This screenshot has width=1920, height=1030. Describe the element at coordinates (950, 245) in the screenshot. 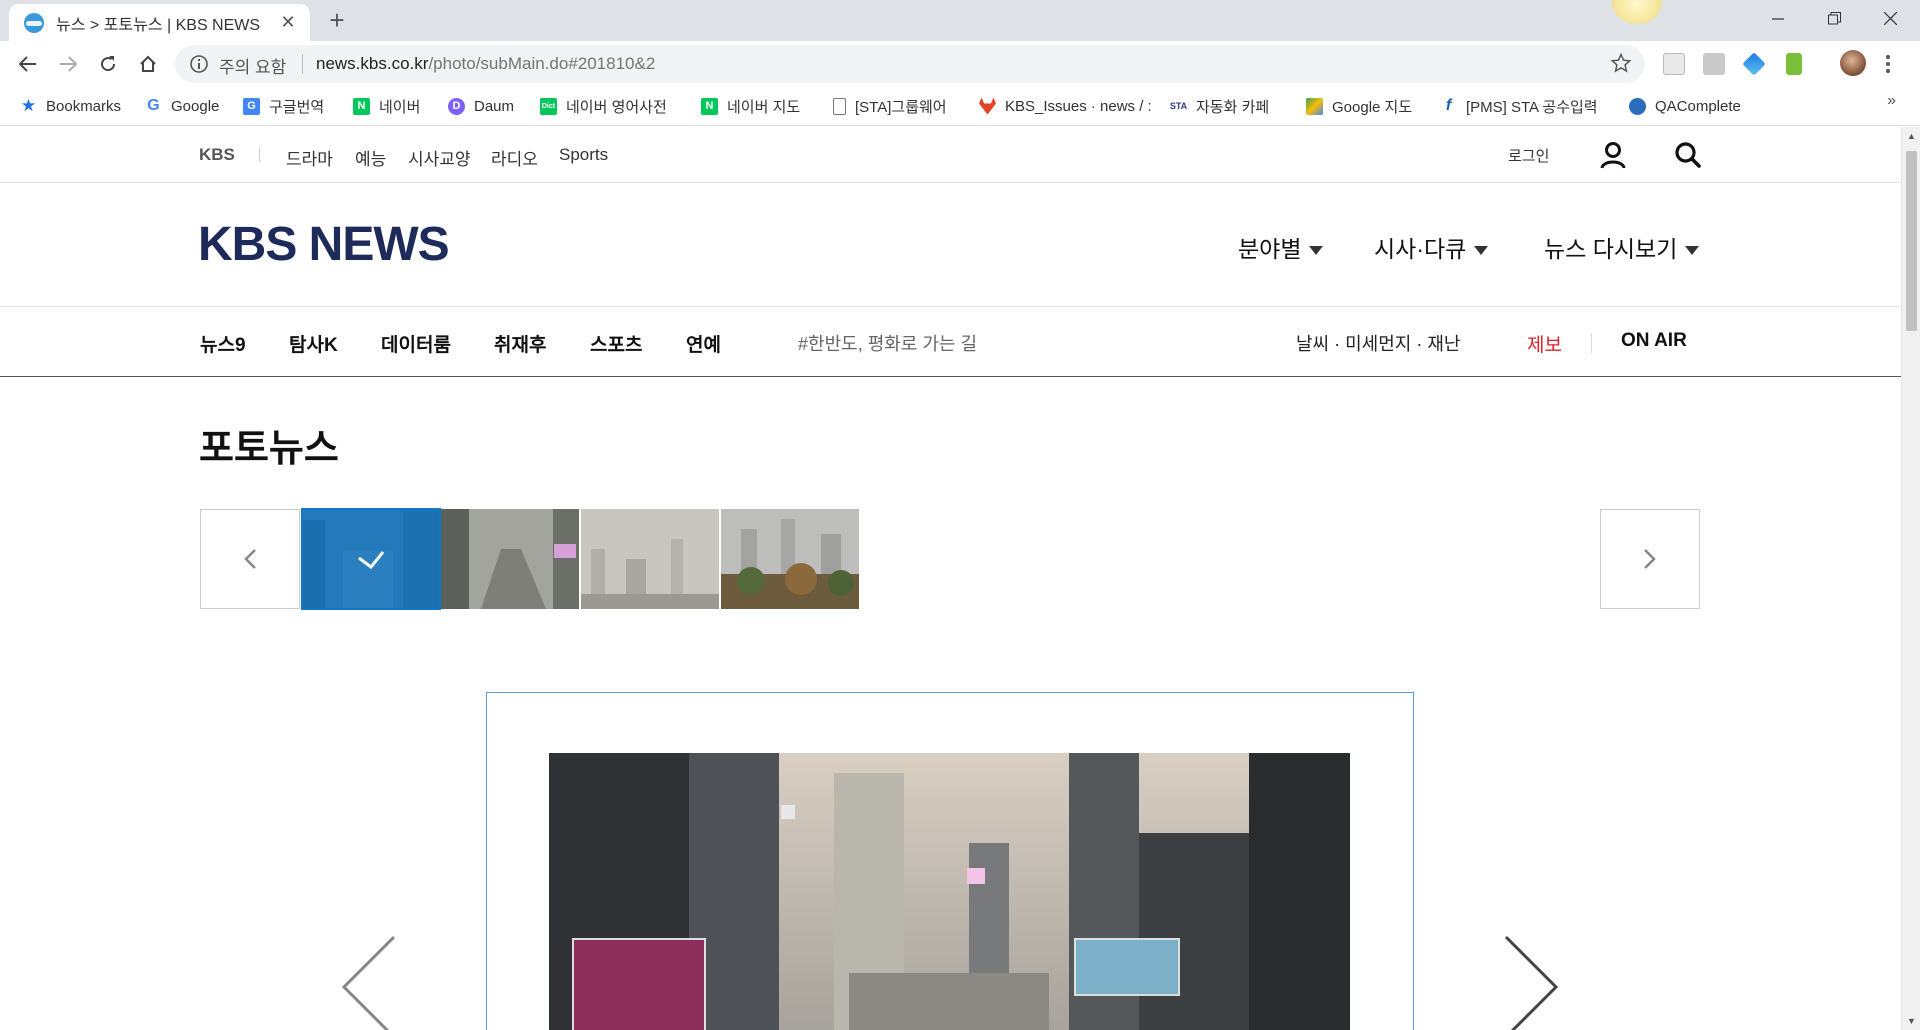

I see `site-header: KBS NEWS 분야별 시사·다큐 뉴스 다시보기` at that location.